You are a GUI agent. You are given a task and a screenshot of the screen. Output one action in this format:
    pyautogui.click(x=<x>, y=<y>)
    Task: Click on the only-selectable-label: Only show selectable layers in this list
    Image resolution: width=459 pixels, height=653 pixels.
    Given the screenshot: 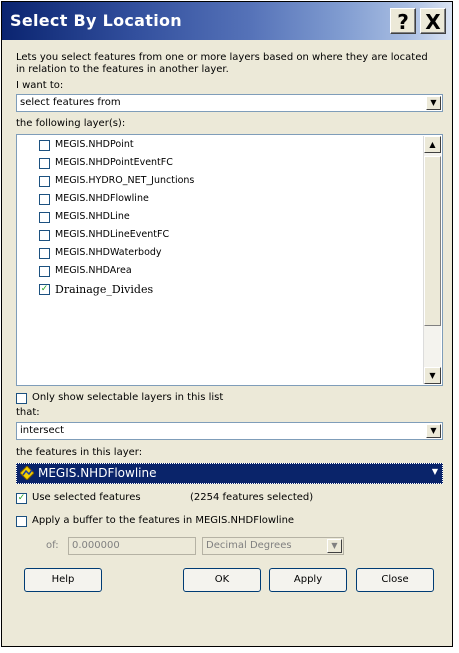 What is the action you would take?
    pyautogui.click(x=128, y=397)
    